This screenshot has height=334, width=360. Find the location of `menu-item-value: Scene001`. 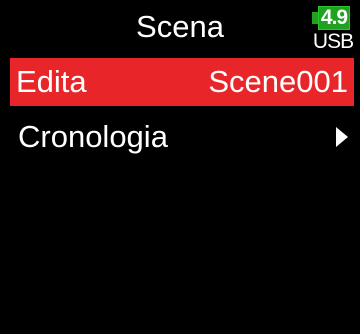

menu-item-value: Scene001 is located at coordinates (278, 81).